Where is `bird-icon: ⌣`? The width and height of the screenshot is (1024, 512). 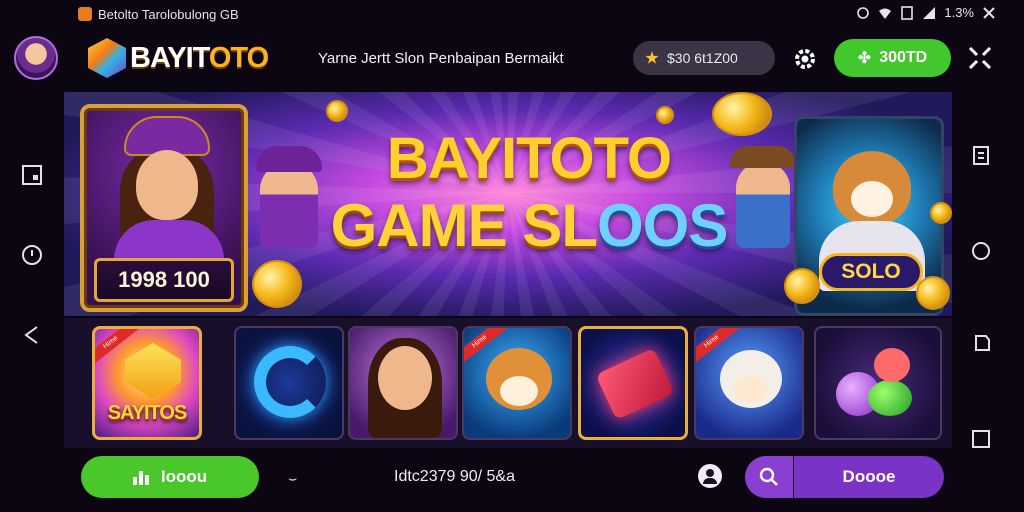 bird-icon: ⌣ is located at coordinates (292, 478).